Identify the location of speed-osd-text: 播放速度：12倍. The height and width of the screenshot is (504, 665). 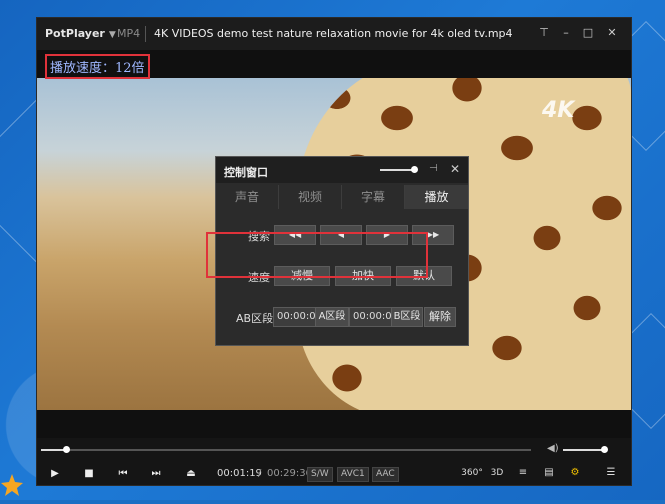
(97, 68).